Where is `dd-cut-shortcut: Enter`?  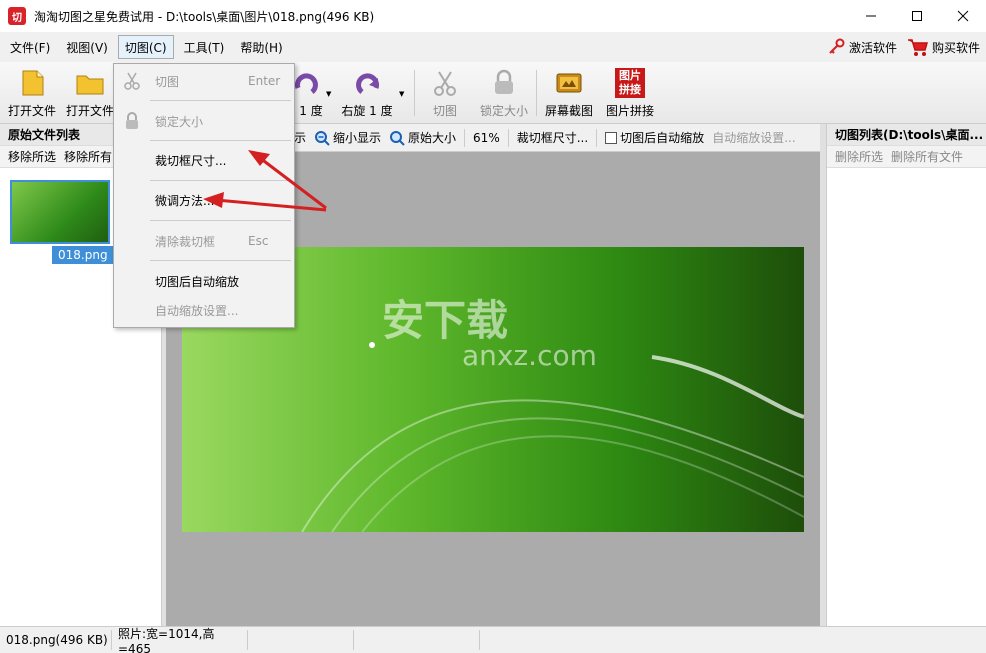 dd-cut-shortcut: Enter is located at coordinates (264, 81).